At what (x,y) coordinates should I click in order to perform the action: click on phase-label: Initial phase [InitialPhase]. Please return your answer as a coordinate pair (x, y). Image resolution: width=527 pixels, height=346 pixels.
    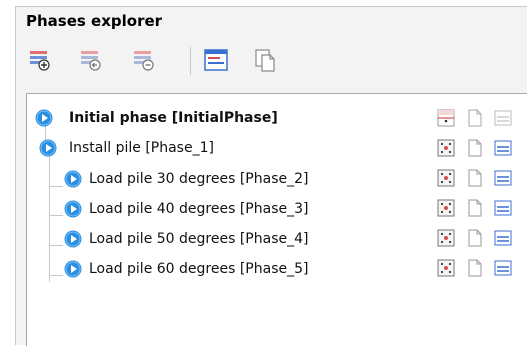
    Looking at the image, I should click on (173, 118).